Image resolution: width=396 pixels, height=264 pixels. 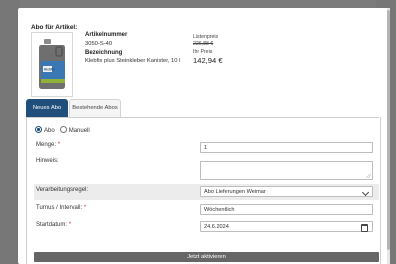 I want to click on interval-label: Turnus / Intervall: *, so click(x=61, y=208).